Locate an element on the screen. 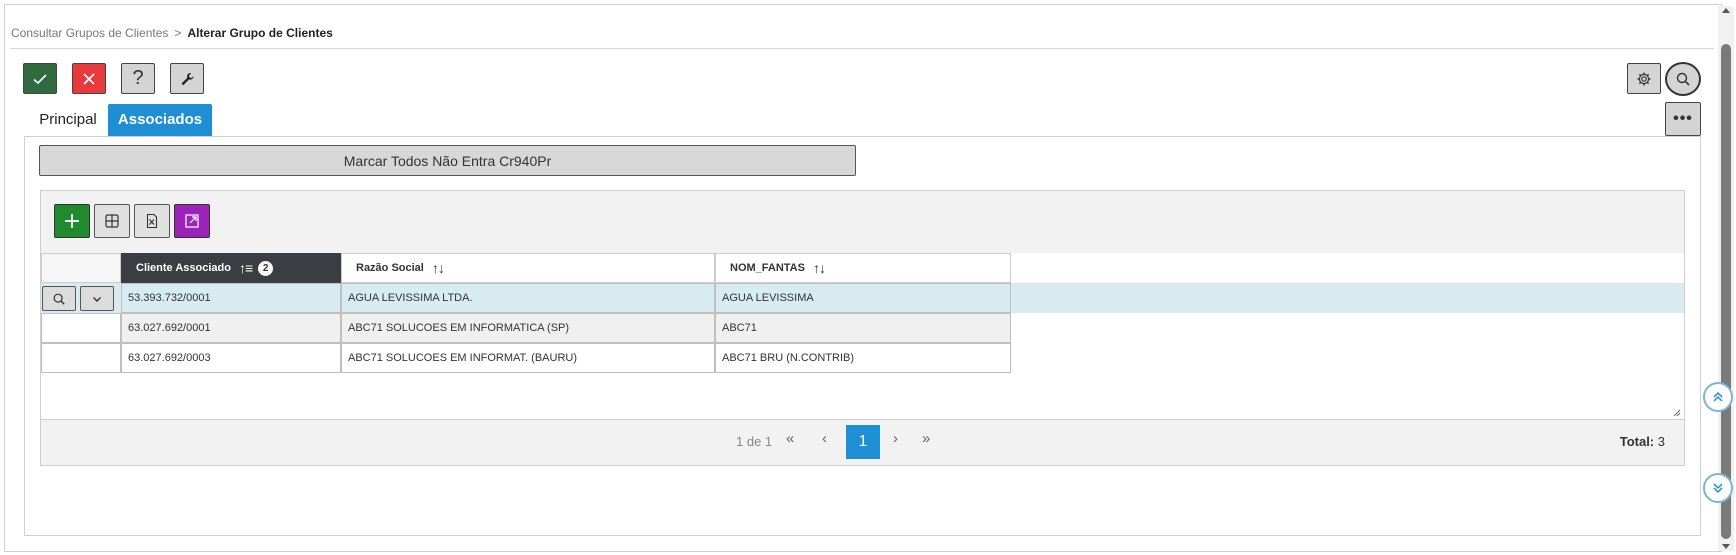 The image size is (1736, 555). question-icon: ? is located at coordinates (138, 78).